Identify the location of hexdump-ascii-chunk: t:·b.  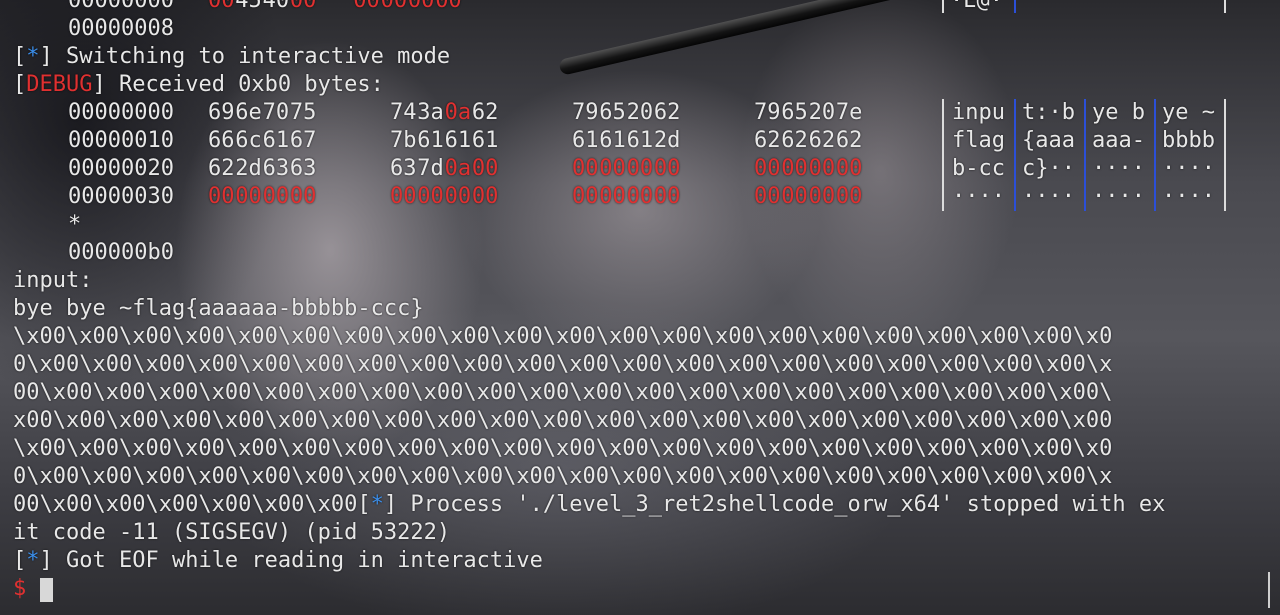
(1048, 112).